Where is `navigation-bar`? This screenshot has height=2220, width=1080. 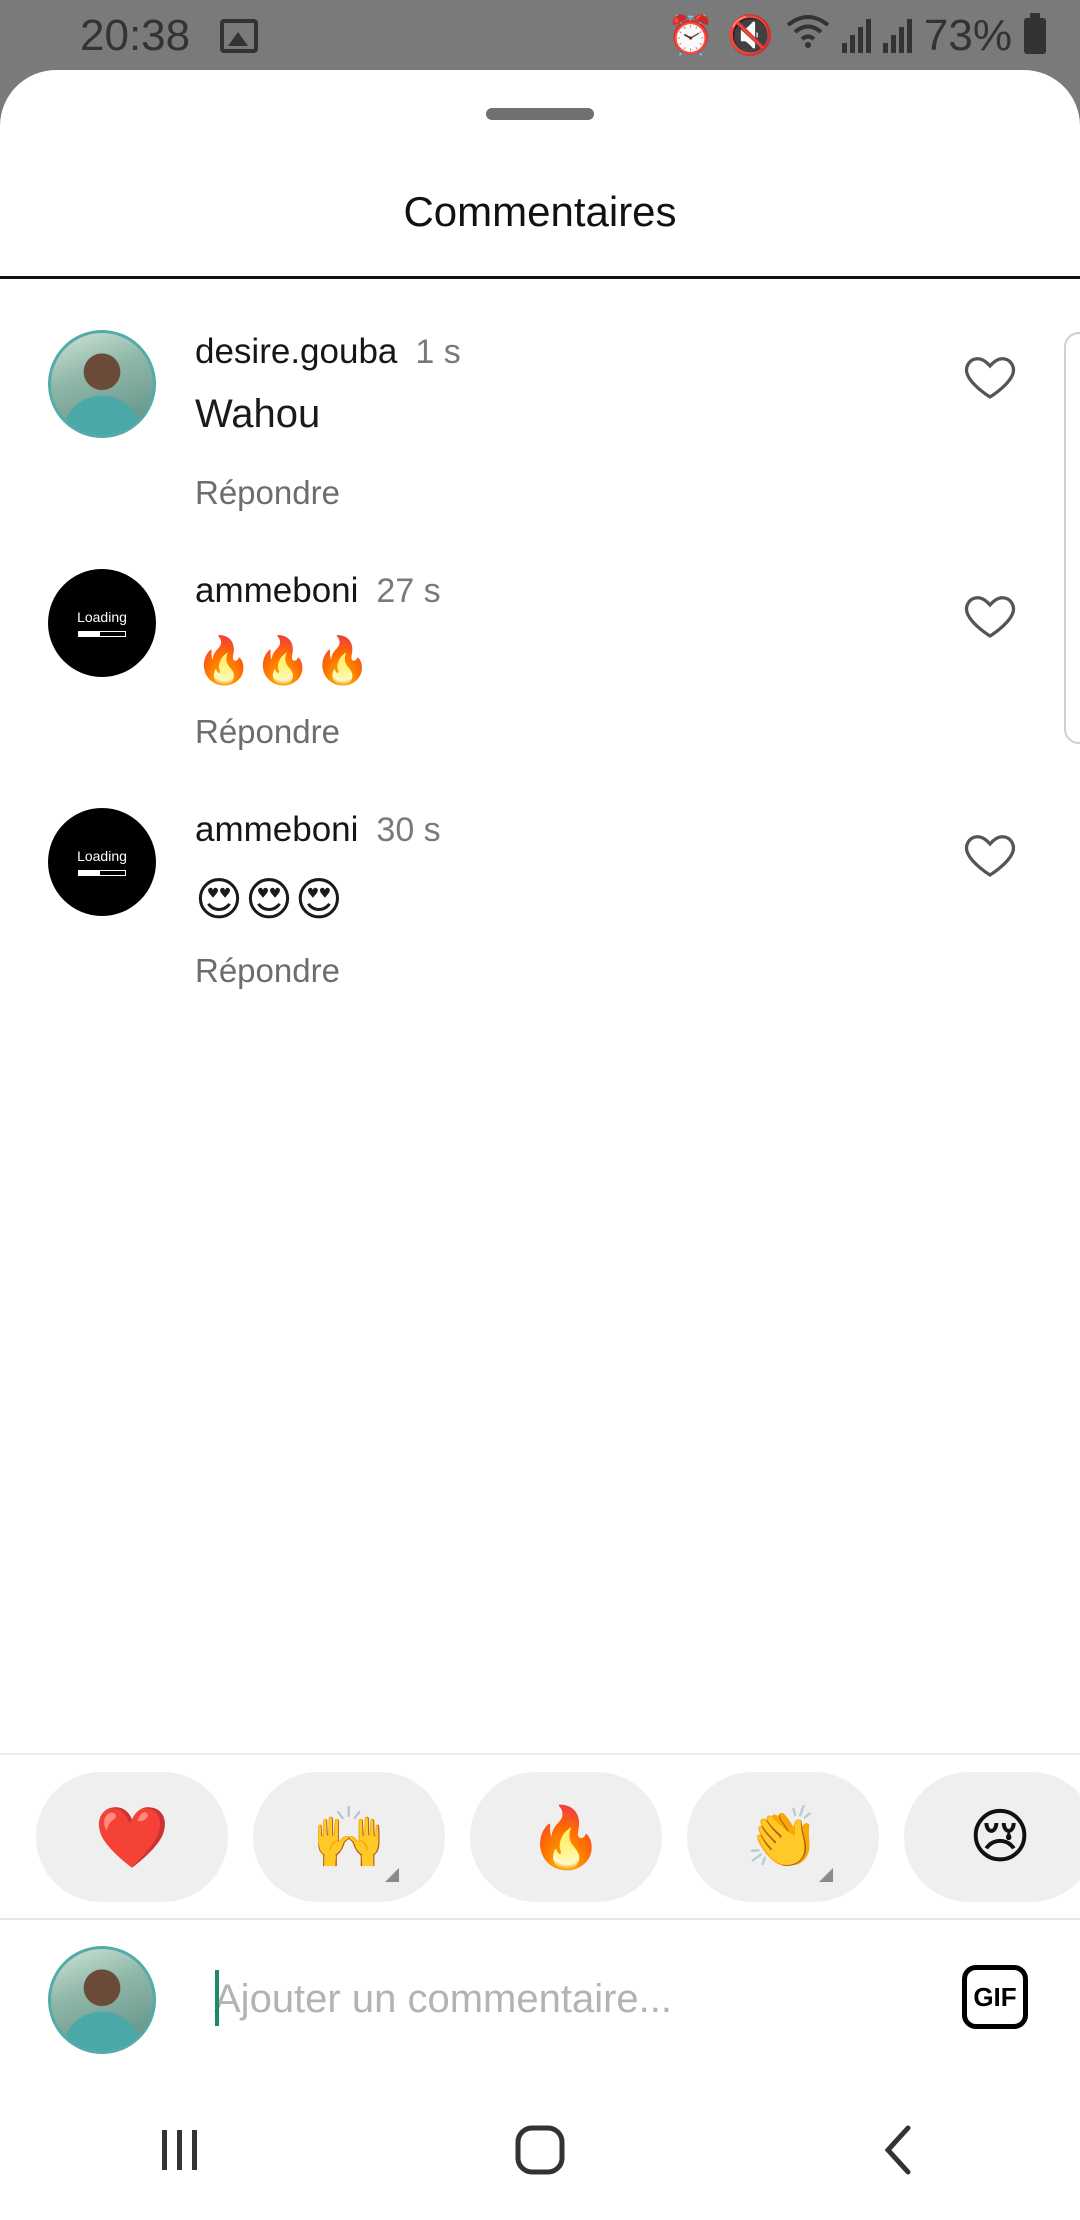
navigation-bar is located at coordinates (540, 2150).